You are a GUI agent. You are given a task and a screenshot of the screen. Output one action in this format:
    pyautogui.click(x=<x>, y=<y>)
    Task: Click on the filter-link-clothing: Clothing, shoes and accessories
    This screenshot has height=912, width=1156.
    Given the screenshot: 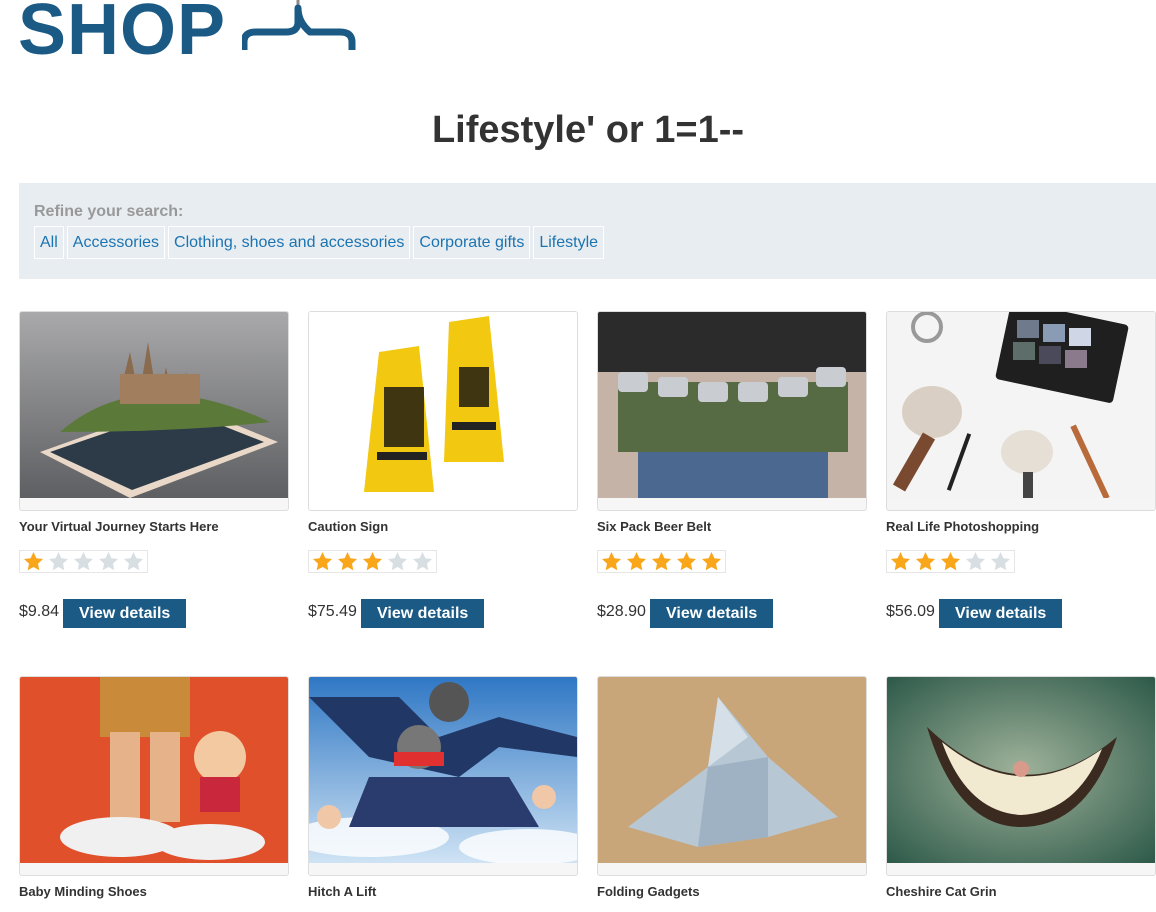 What is the action you would take?
    pyautogui.click(x=289, y=242)
    